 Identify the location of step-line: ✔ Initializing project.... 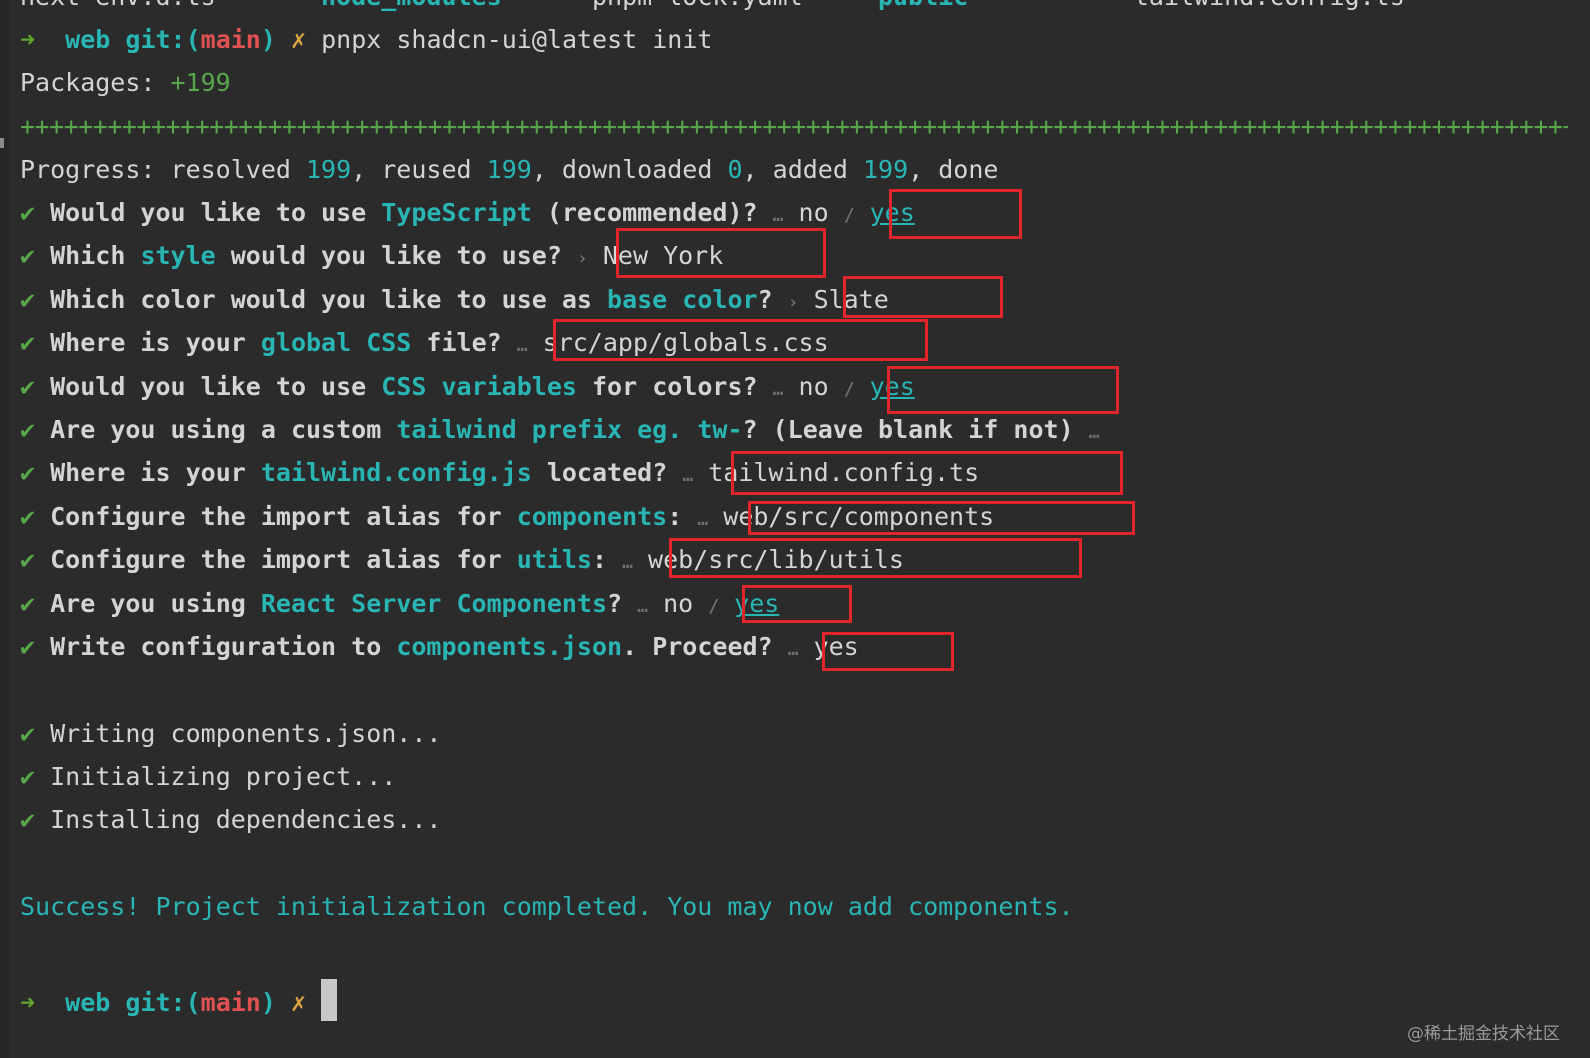
(208, 777).